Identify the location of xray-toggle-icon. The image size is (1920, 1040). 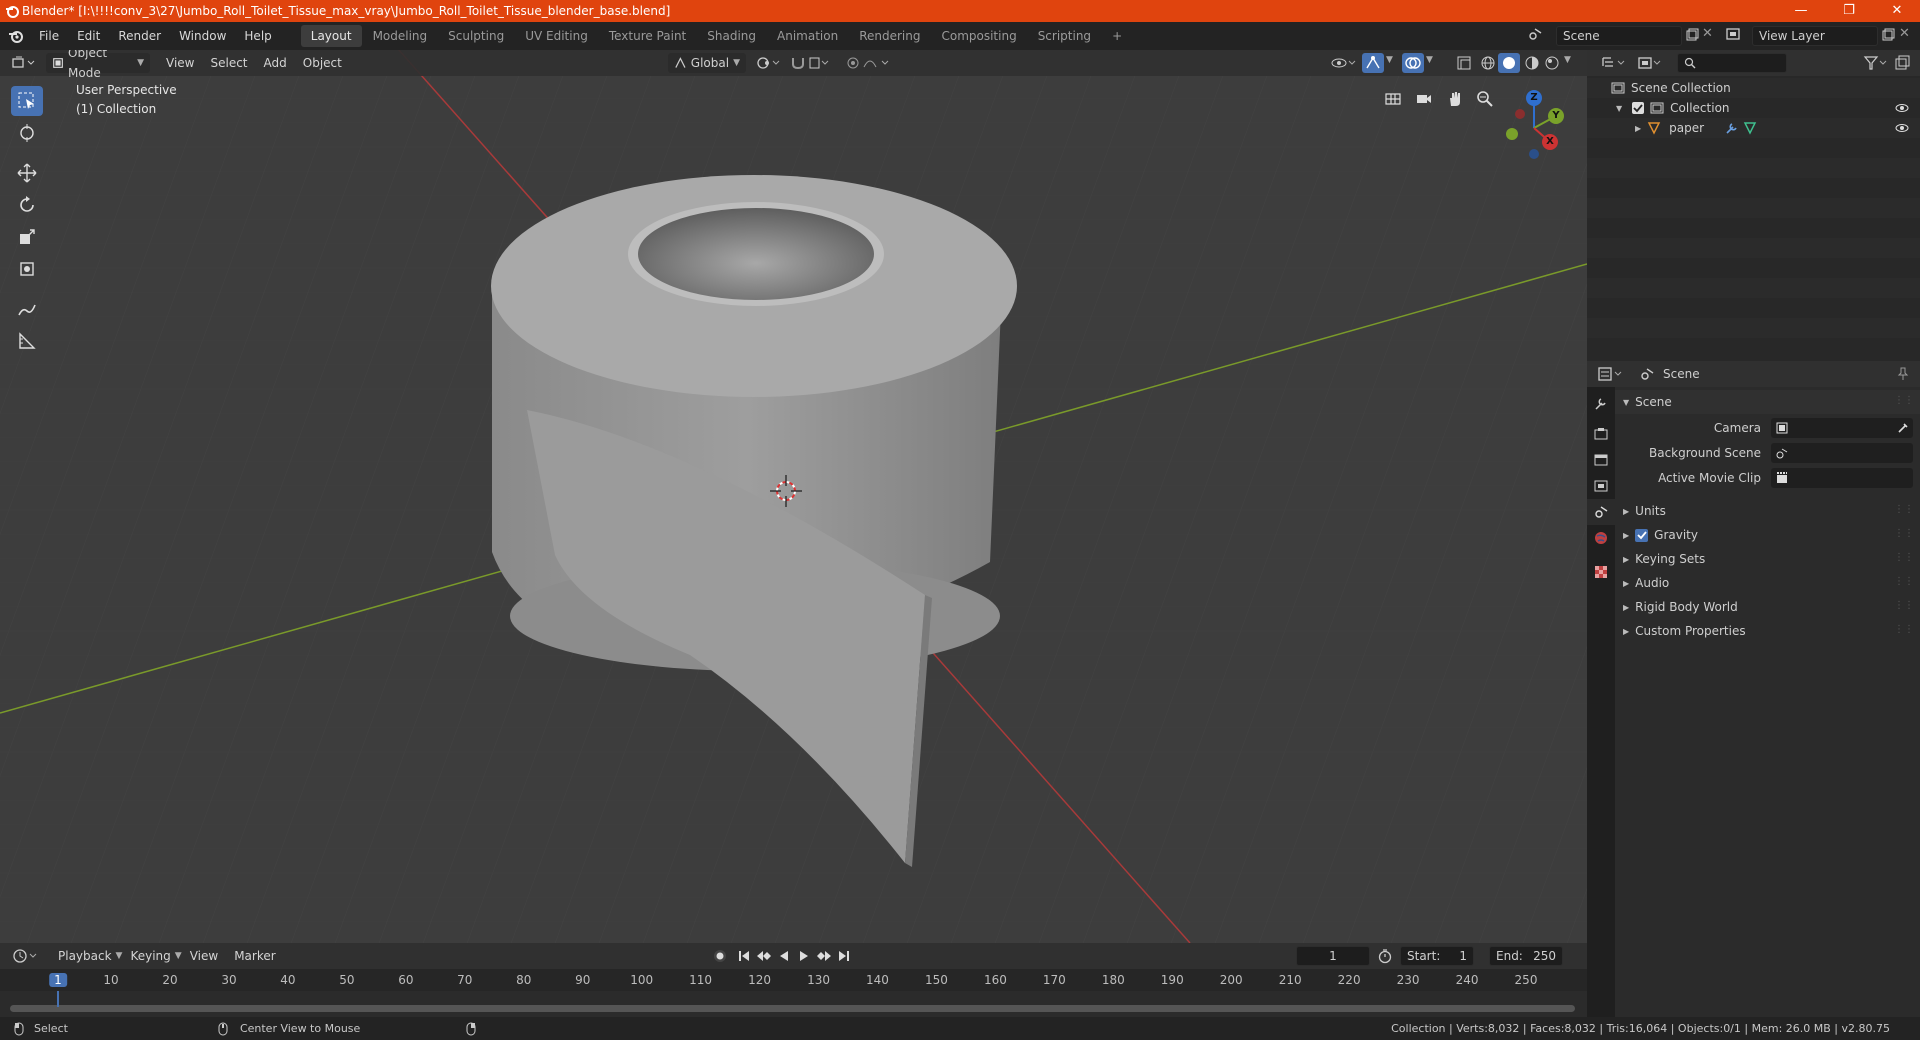
(1464, 63).